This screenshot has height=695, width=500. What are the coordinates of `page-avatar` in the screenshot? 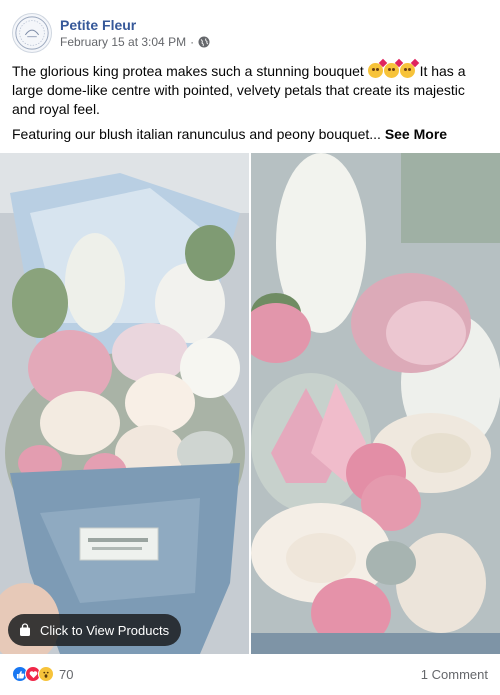 It's located at (32, 33).